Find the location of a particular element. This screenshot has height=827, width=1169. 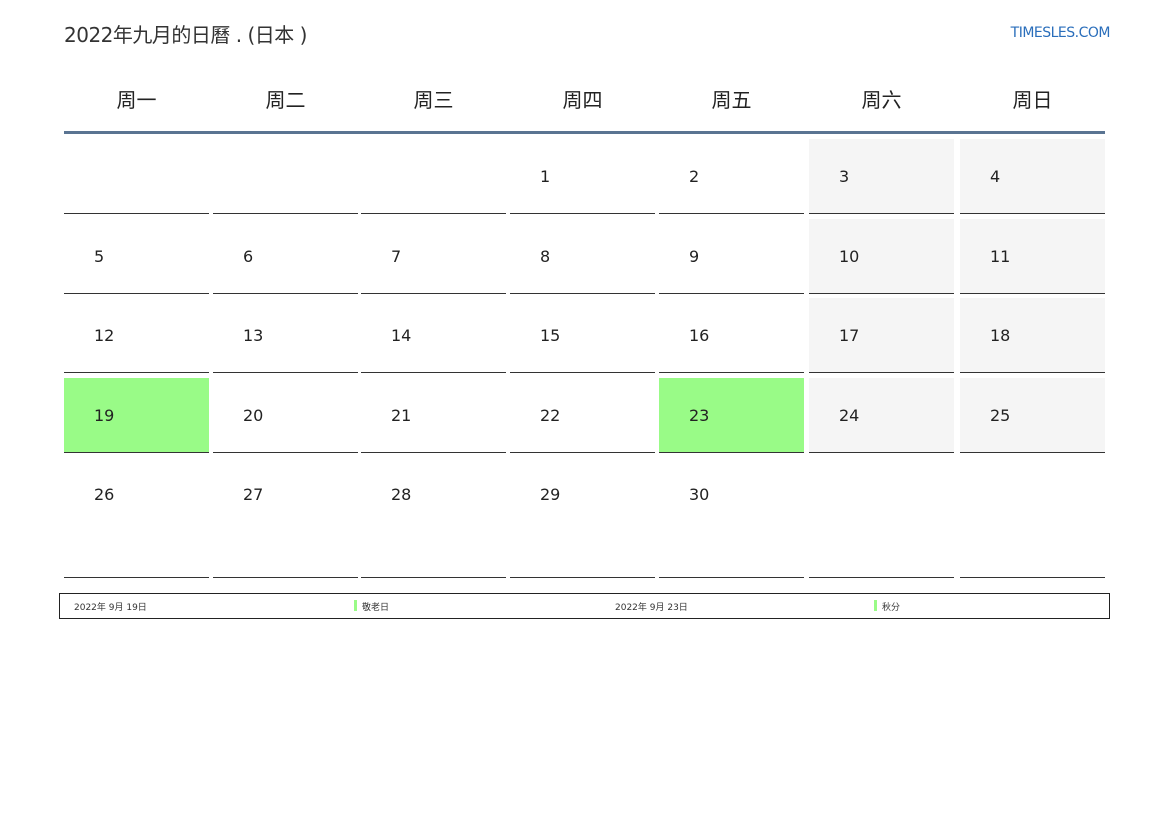

day-number: 18 is located at coordinates (1000, 335).